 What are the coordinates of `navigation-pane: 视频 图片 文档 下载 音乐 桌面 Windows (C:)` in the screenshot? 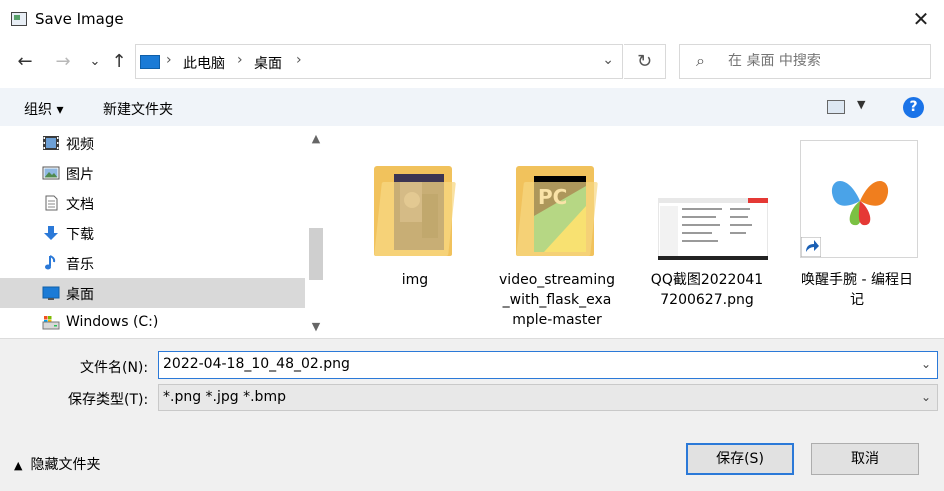 It's located at (152, 232).